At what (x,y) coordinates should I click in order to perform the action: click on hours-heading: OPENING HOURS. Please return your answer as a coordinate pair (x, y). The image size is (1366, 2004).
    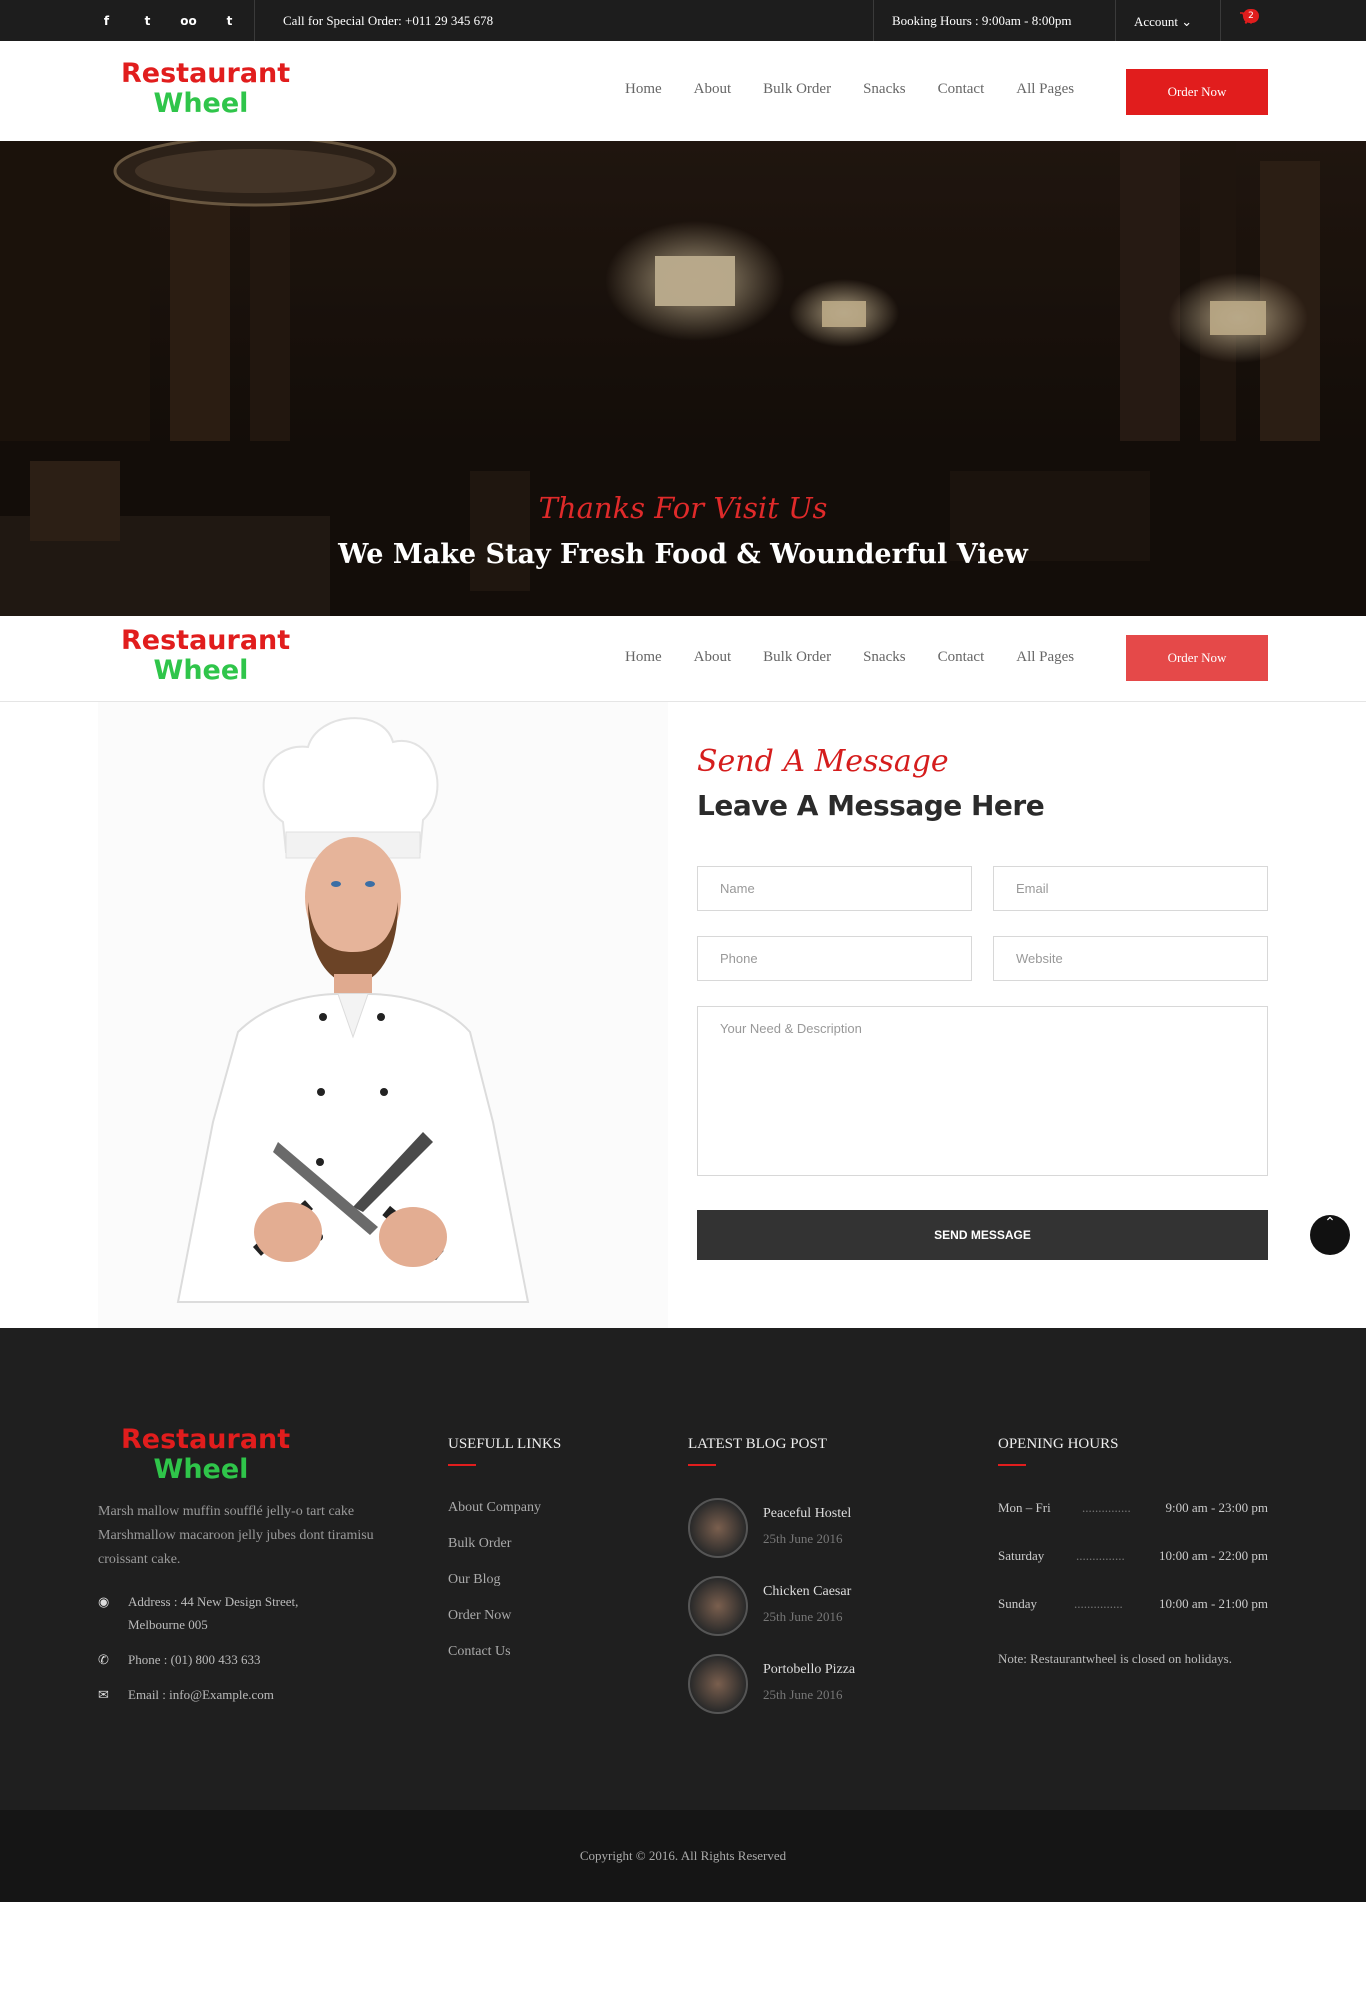
    Looking at the image, I should click on (1058, 1451).